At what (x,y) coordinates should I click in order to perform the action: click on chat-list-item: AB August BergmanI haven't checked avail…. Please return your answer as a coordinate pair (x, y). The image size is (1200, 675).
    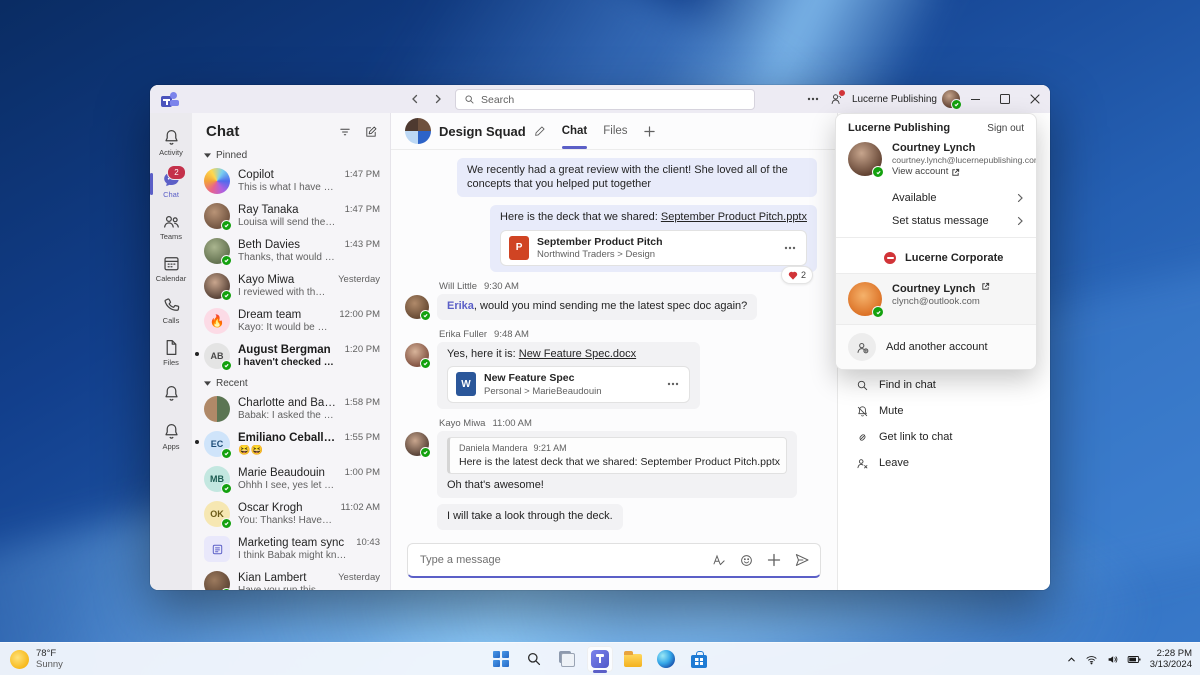
    Looking at the image, I should click on (290, 356).